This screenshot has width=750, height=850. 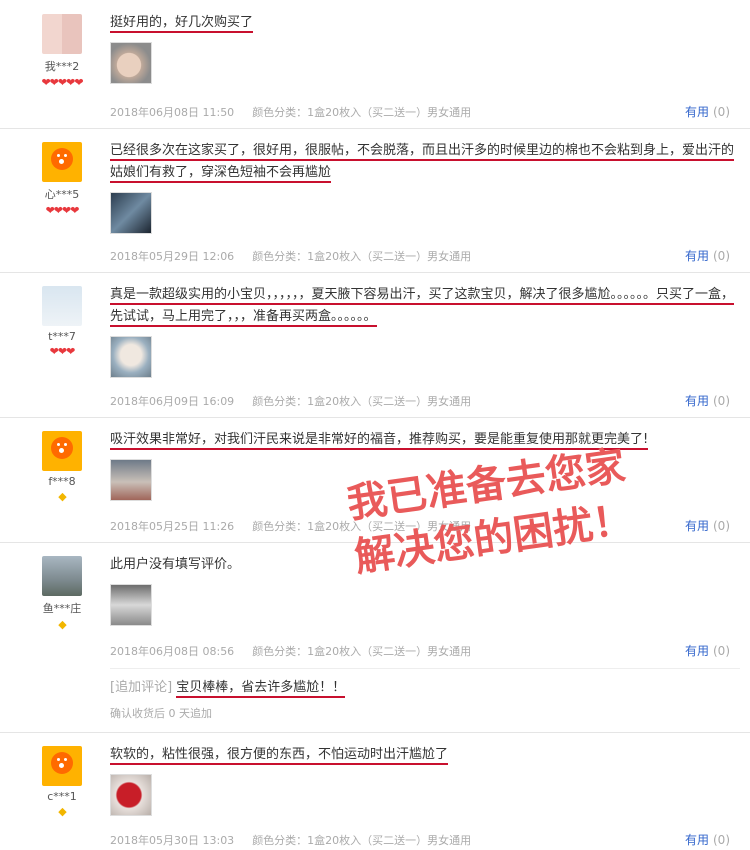 I want to click on append-text: 宝贝棒棒，省去许多尴尬！！, so click(x=261, y=689).